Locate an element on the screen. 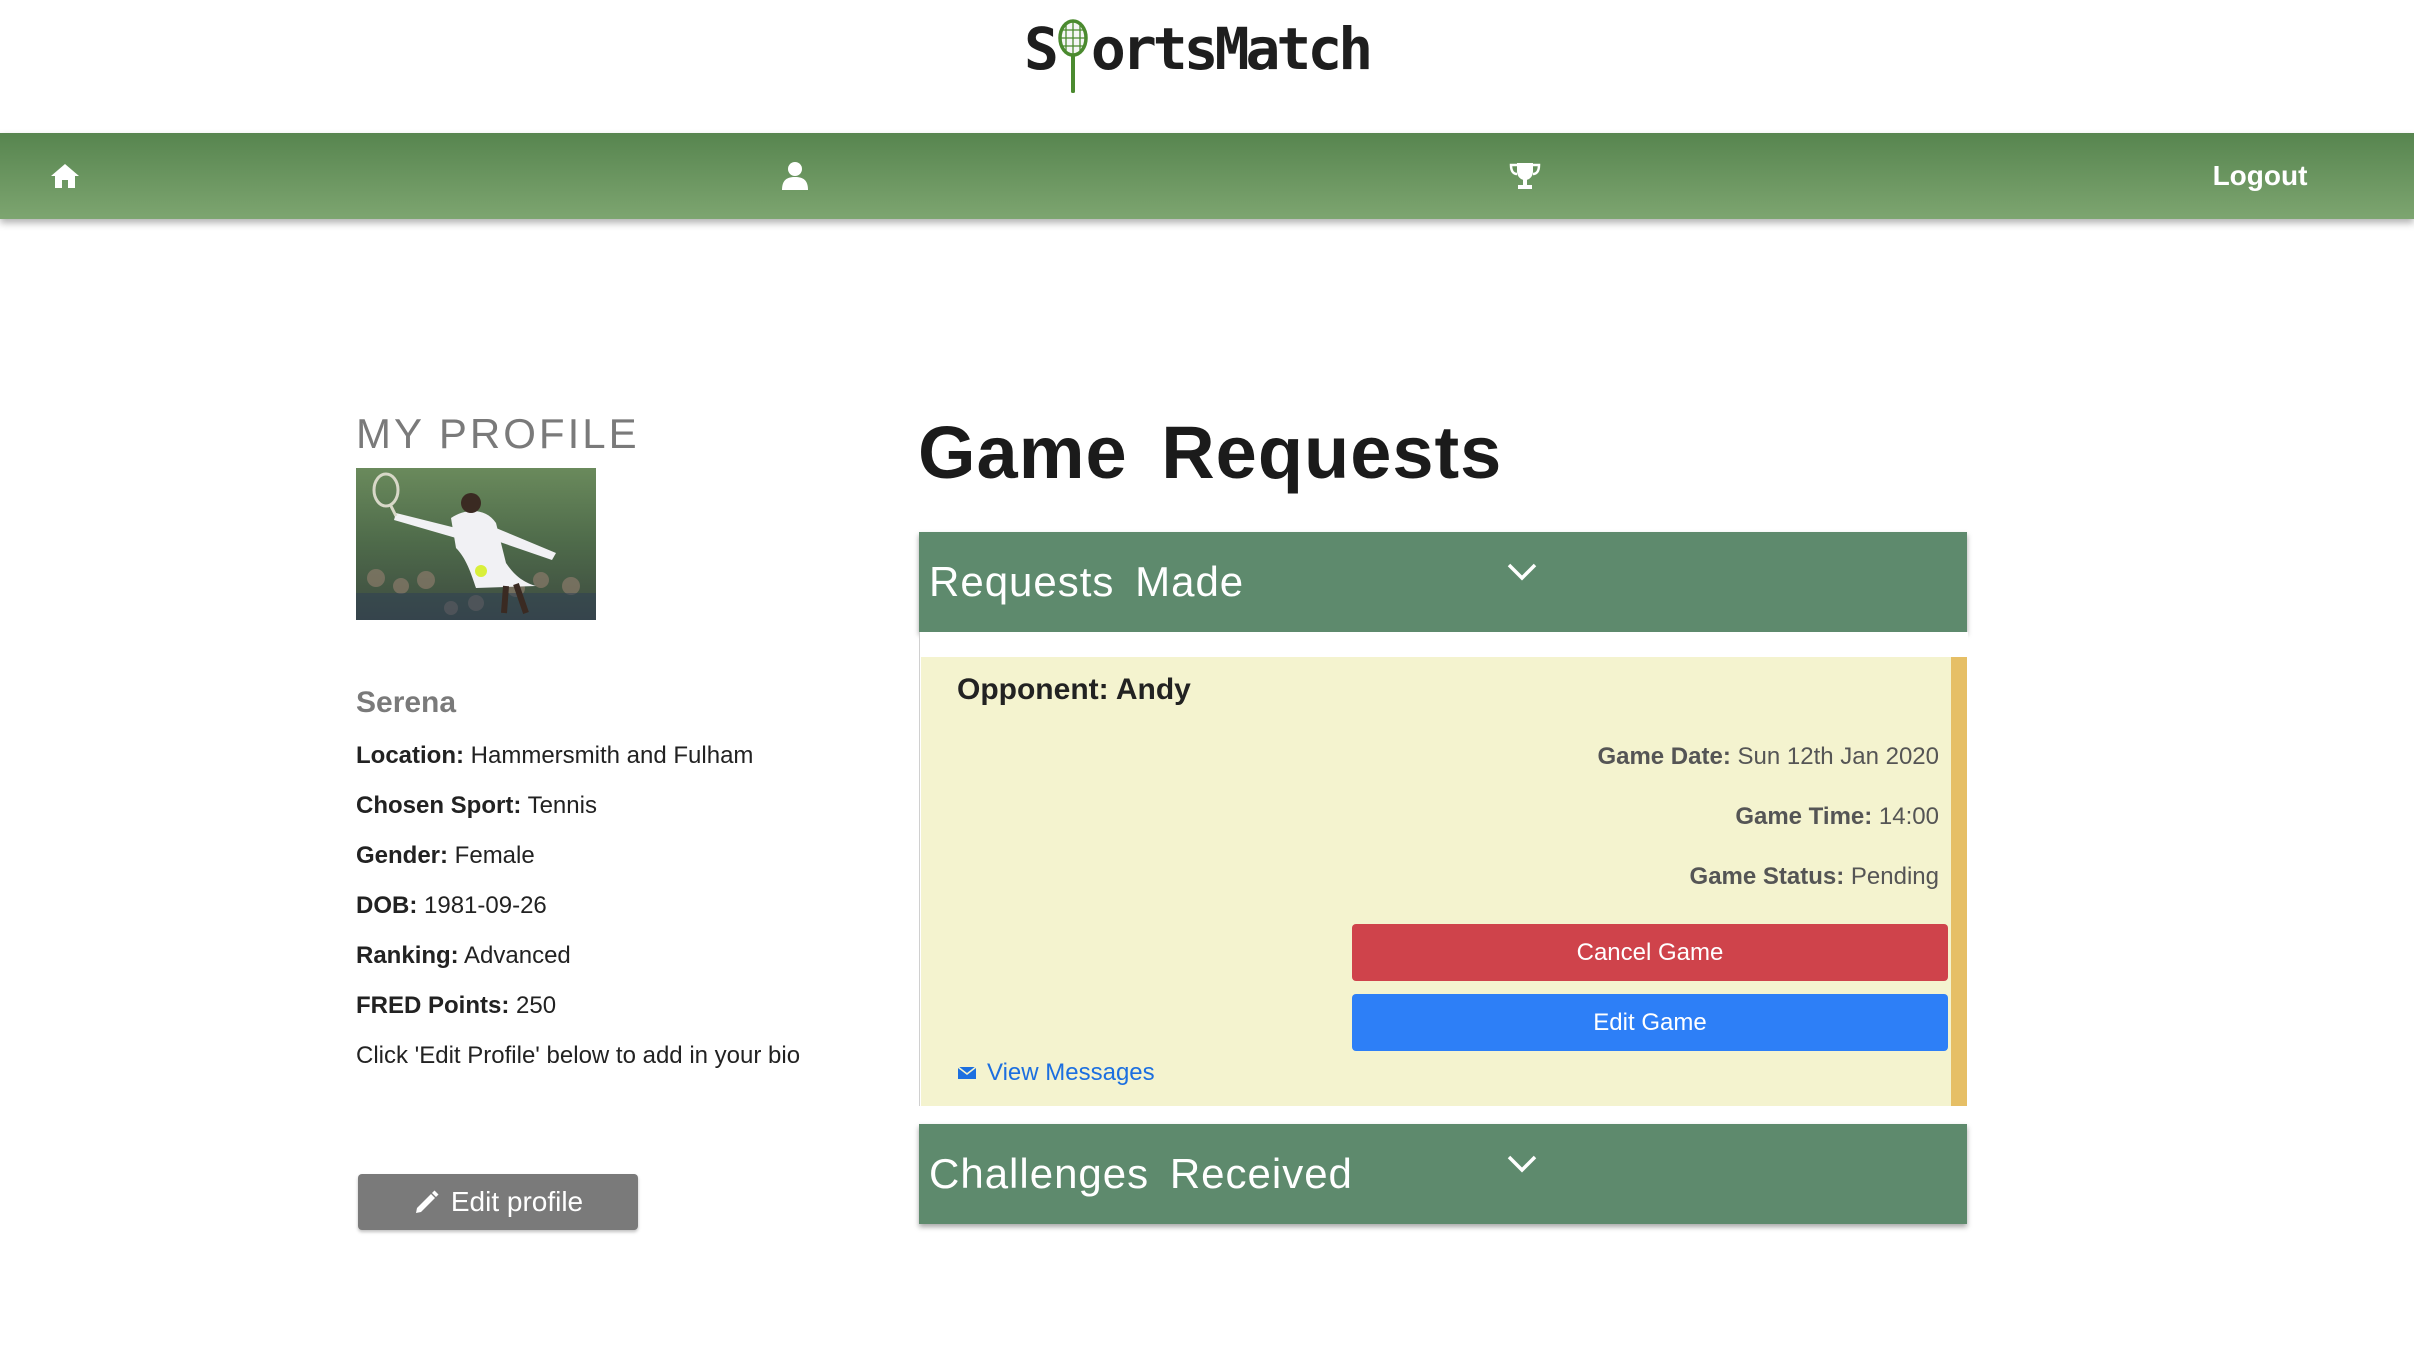  challenges-received-title: Challenges Received is located at coordinates (1141, 1173).